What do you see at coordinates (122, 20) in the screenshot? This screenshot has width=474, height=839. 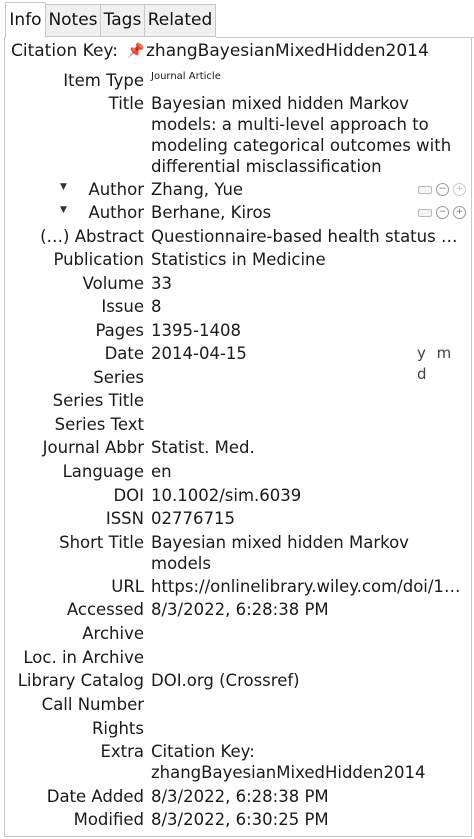 I see `tab-tags: Tags` at bounding box center [122, 20].